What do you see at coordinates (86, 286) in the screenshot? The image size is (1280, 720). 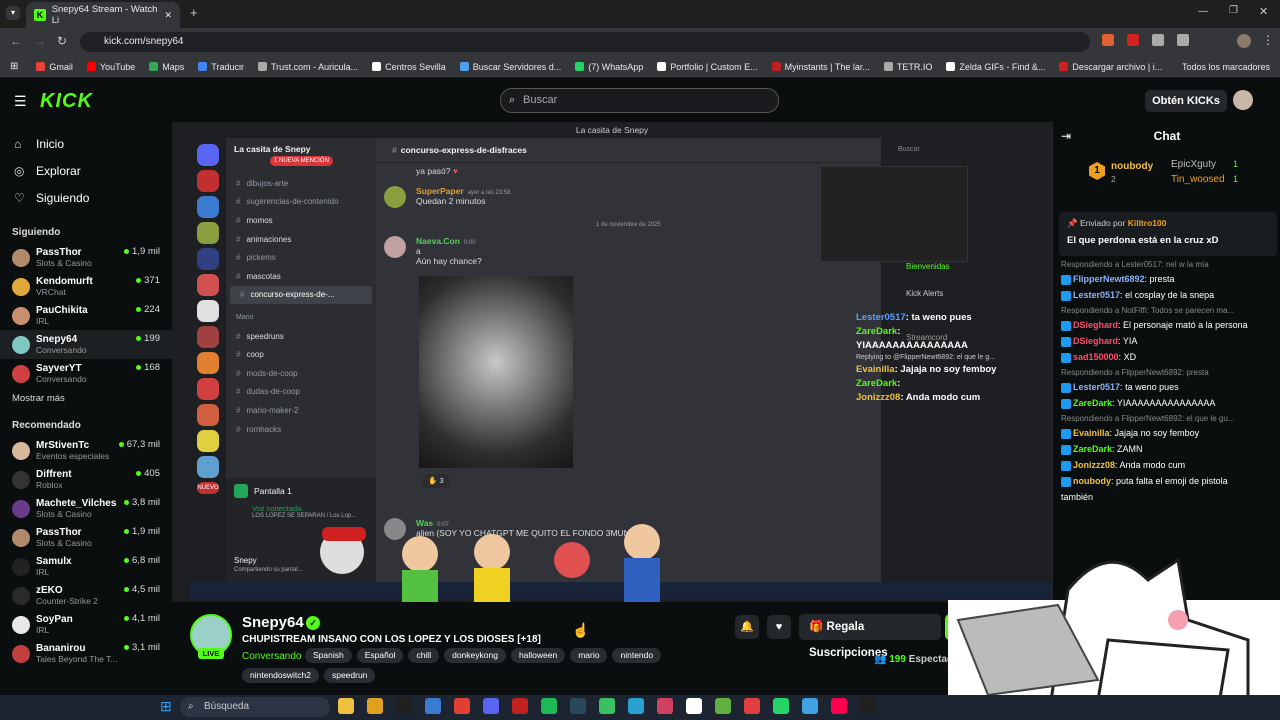 I see `sidebar-channel: Kendomurft VRChat 371` at bounding box center [86, 286].